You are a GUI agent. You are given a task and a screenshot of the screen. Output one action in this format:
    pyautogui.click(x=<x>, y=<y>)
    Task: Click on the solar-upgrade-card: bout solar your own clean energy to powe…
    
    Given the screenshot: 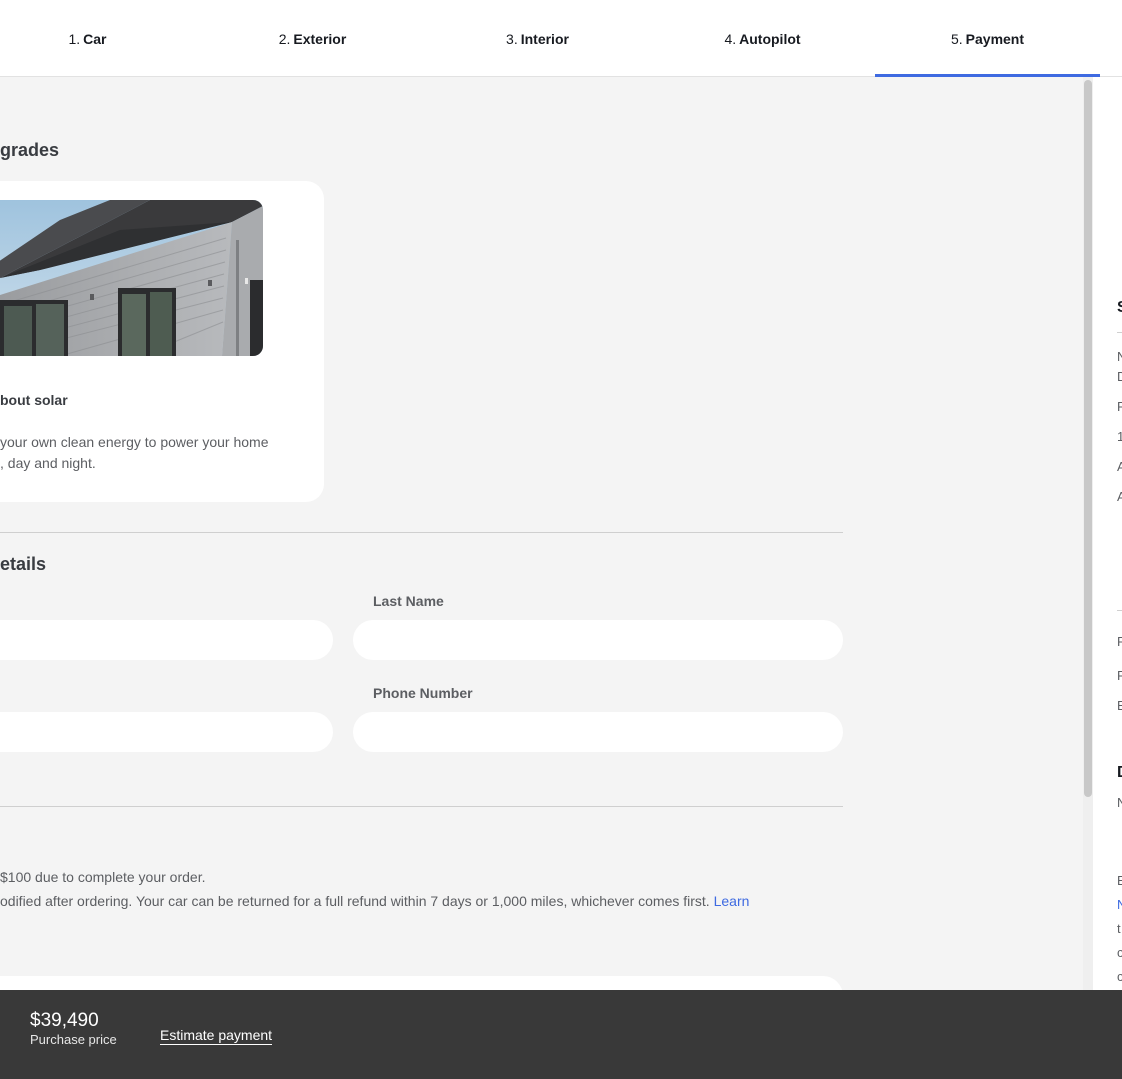 What is the action you would take?
    pyautogui.click(x=162, y=341)
    